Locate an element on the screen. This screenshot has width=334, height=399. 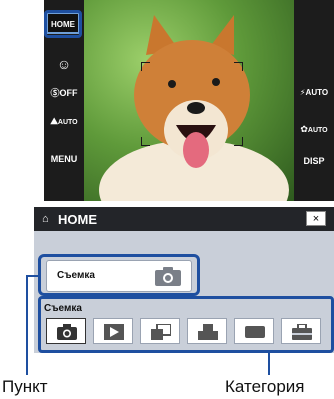
home-icon: ⌂ is located at coordinates (45, 219).